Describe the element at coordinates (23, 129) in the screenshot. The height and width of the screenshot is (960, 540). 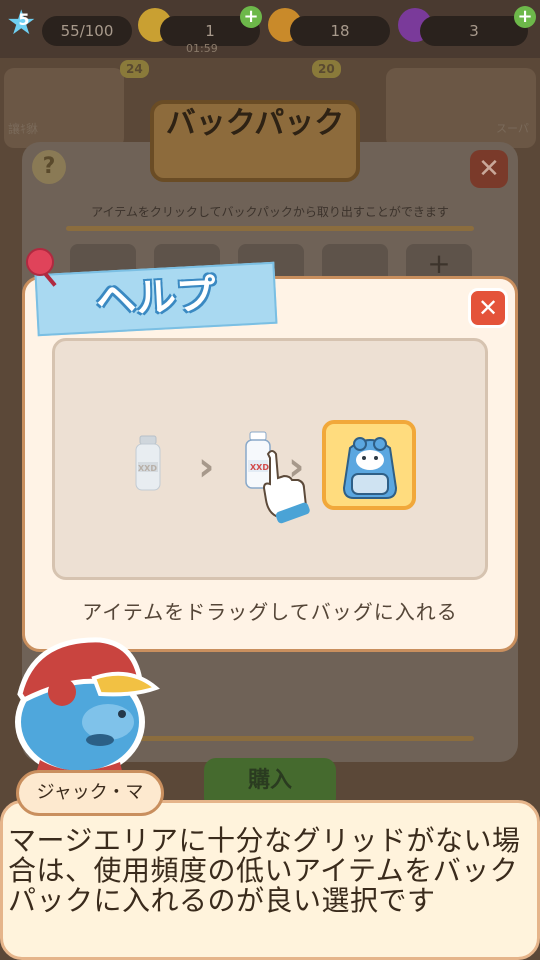
I see `shop-label: 讓ｷ貅` at that location.